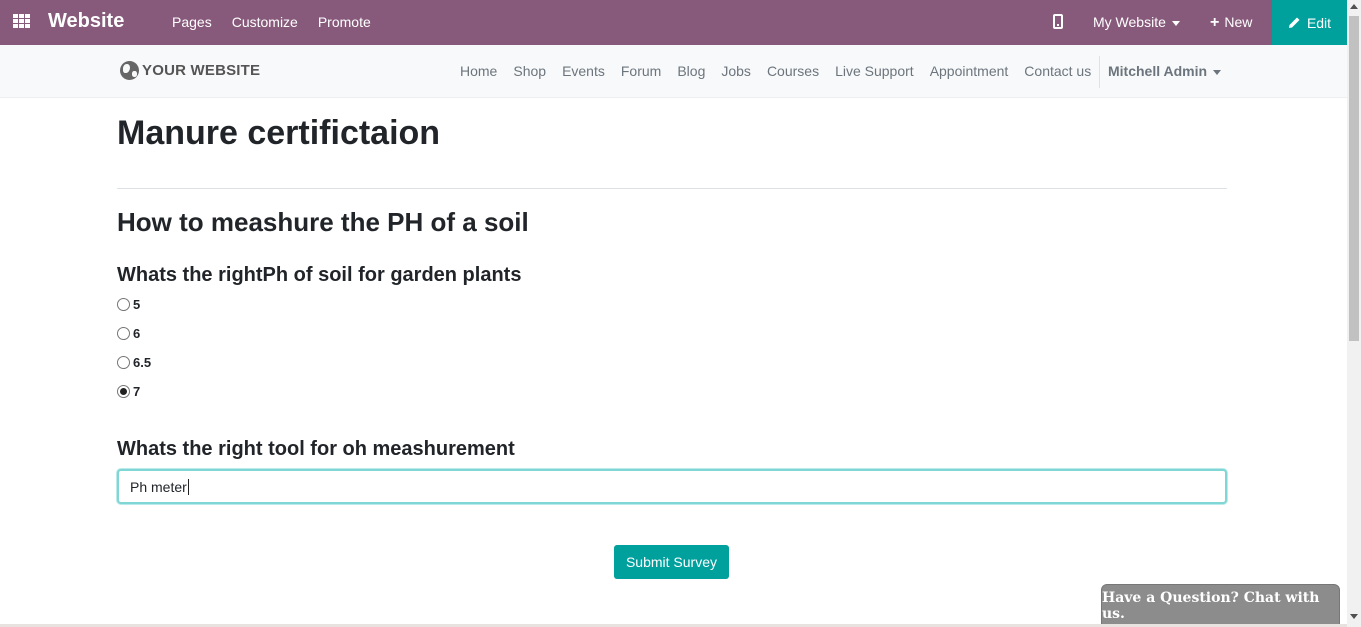 The width and height of the screenshot is (1361, 627). What do you see at coordinates (672, 486) in the screenshot?
I see `answer-input: Ph meter` at bounding box center [672, 486].